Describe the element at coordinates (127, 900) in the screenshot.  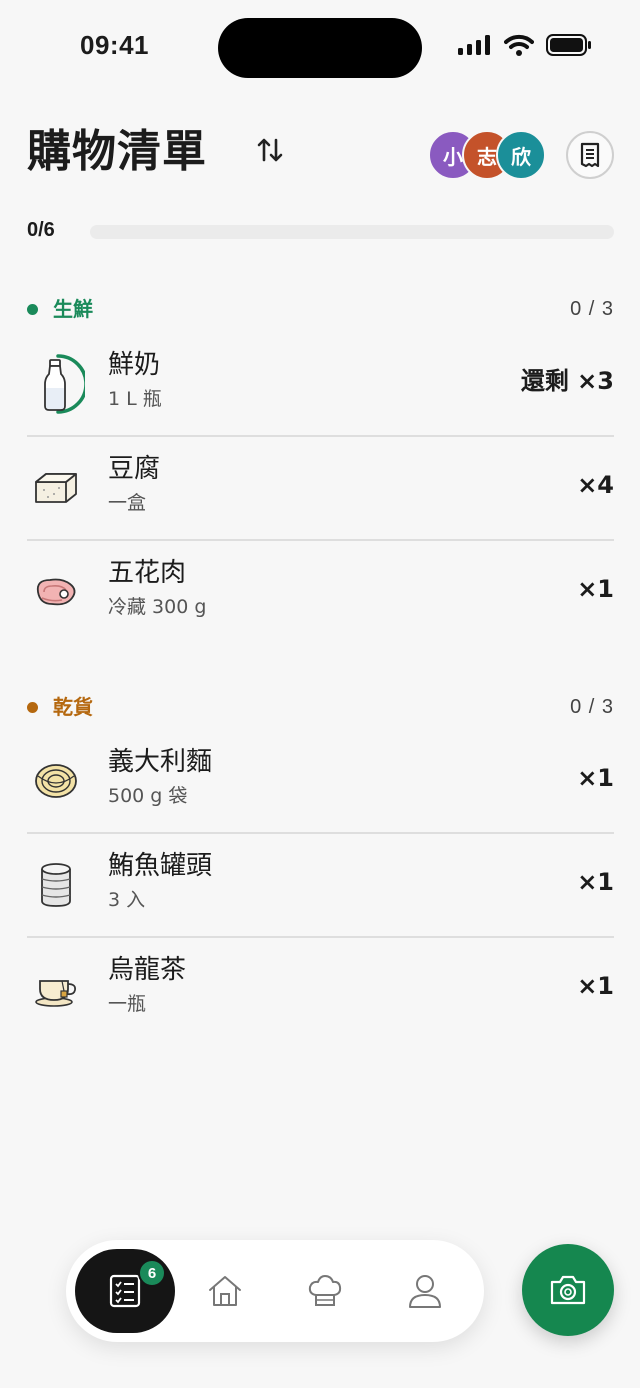
I see `item-subtitle: 3 入` at that location.